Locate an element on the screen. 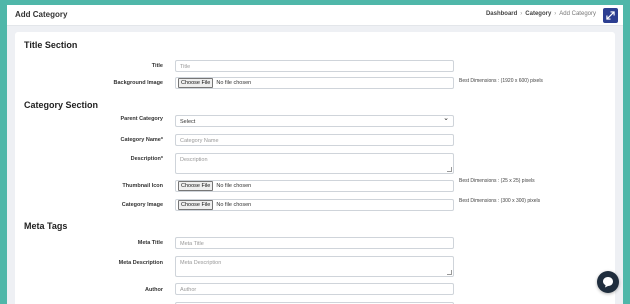  meta-title-label: Meta Title is located at coordinates (150, 243).